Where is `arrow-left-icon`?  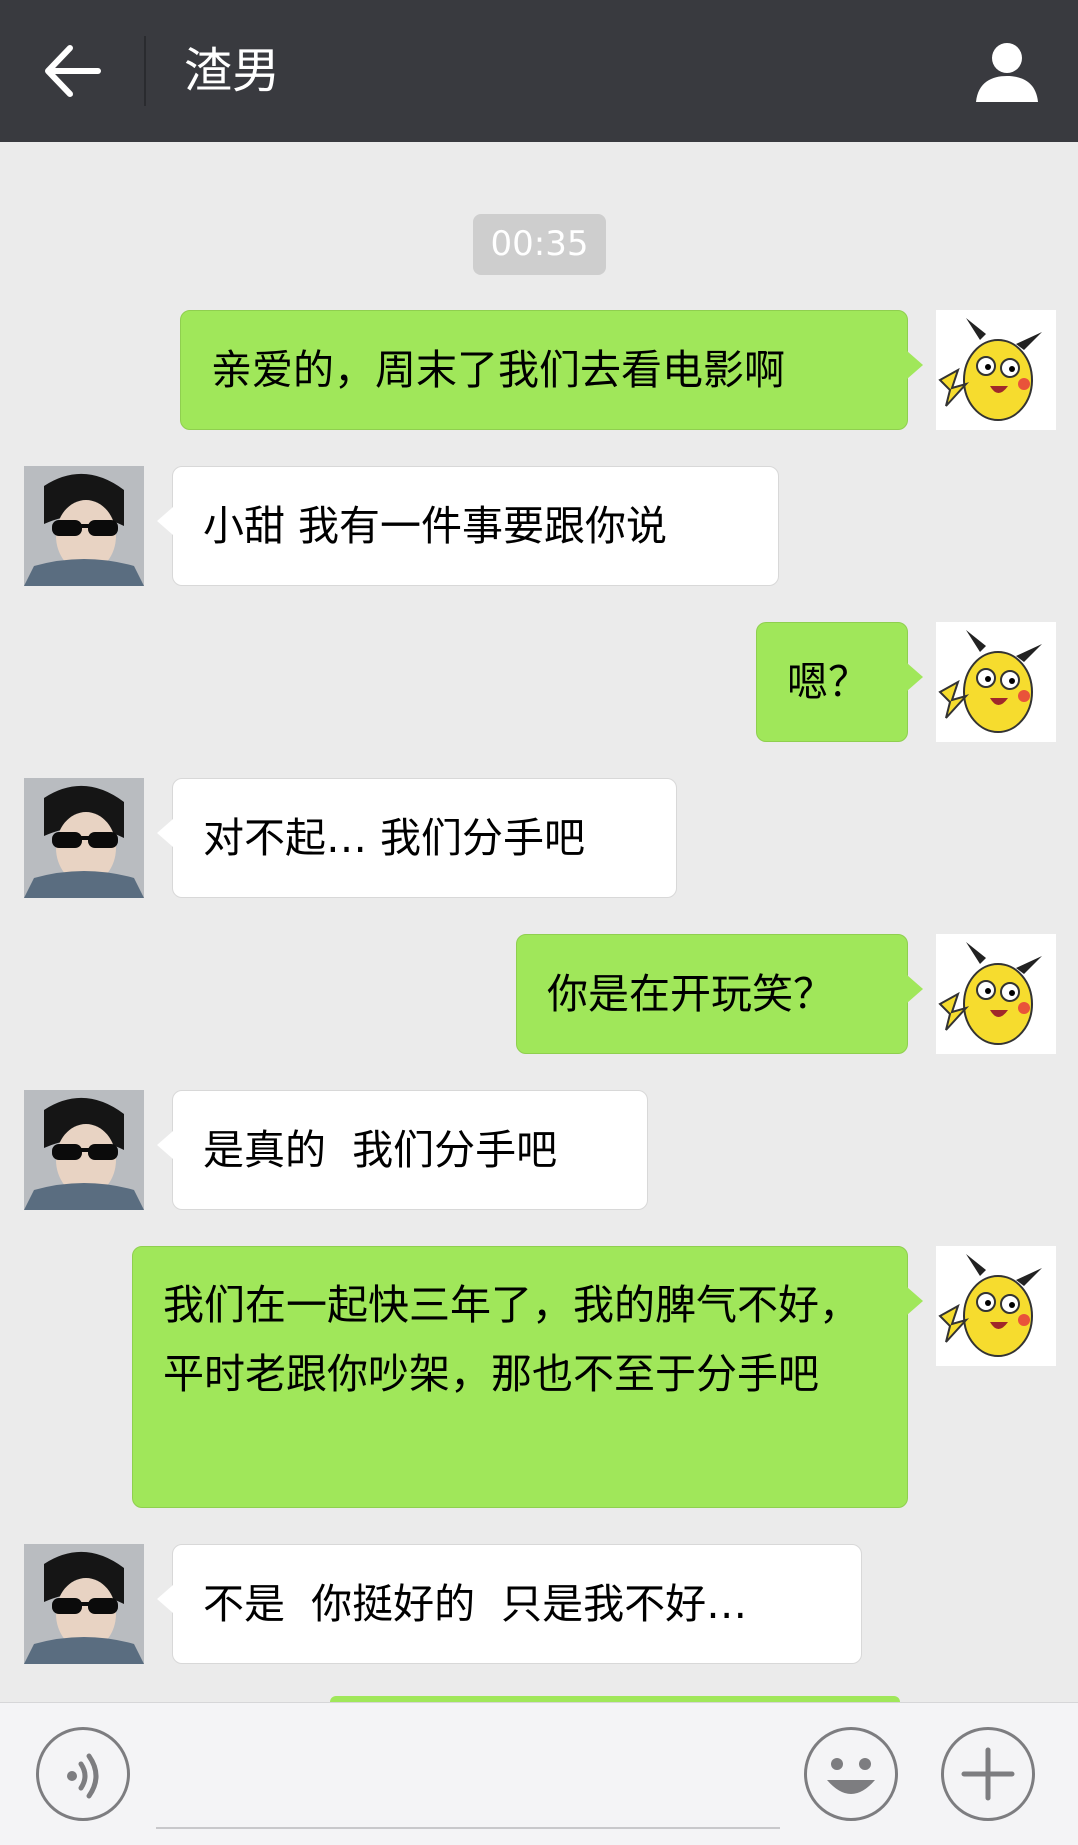 arrow-left-icon is located at coordinates (73, 71).